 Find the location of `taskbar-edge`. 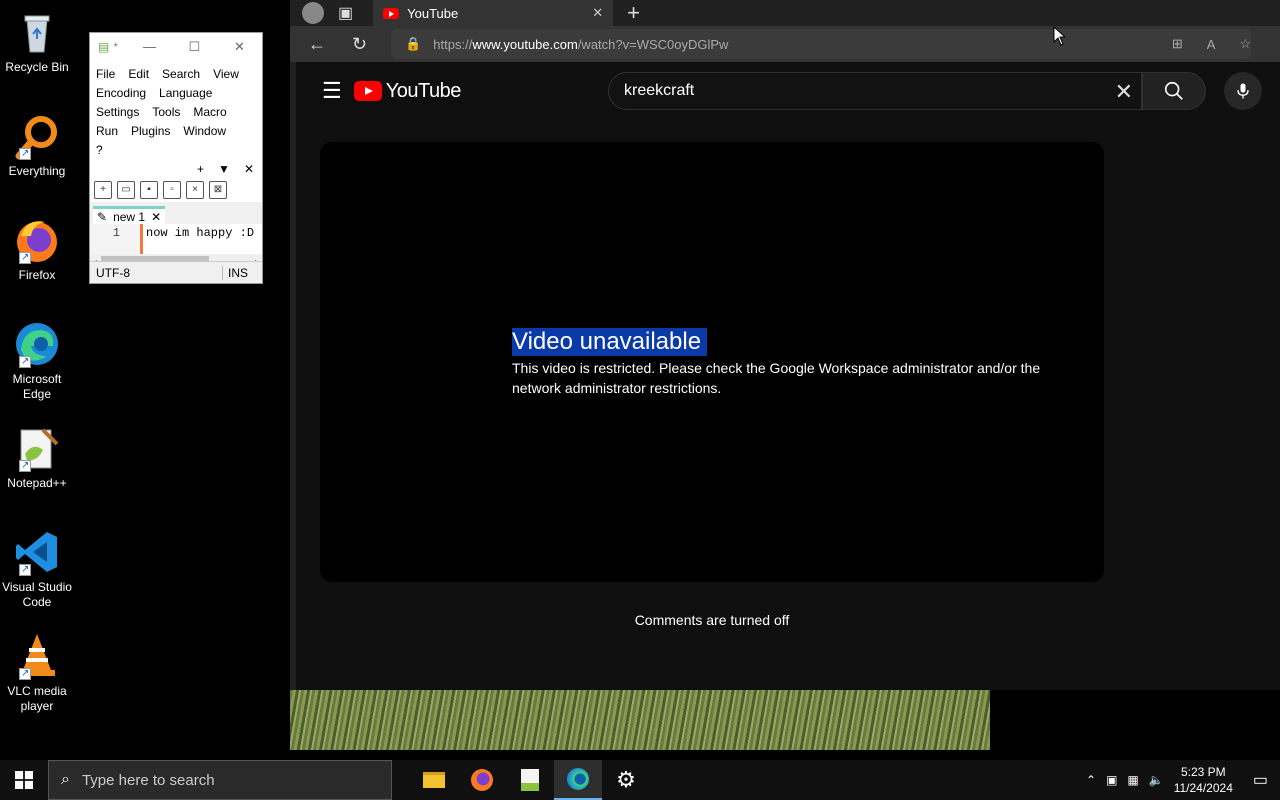

taskbar-edge is located at coordinates (578, 780).